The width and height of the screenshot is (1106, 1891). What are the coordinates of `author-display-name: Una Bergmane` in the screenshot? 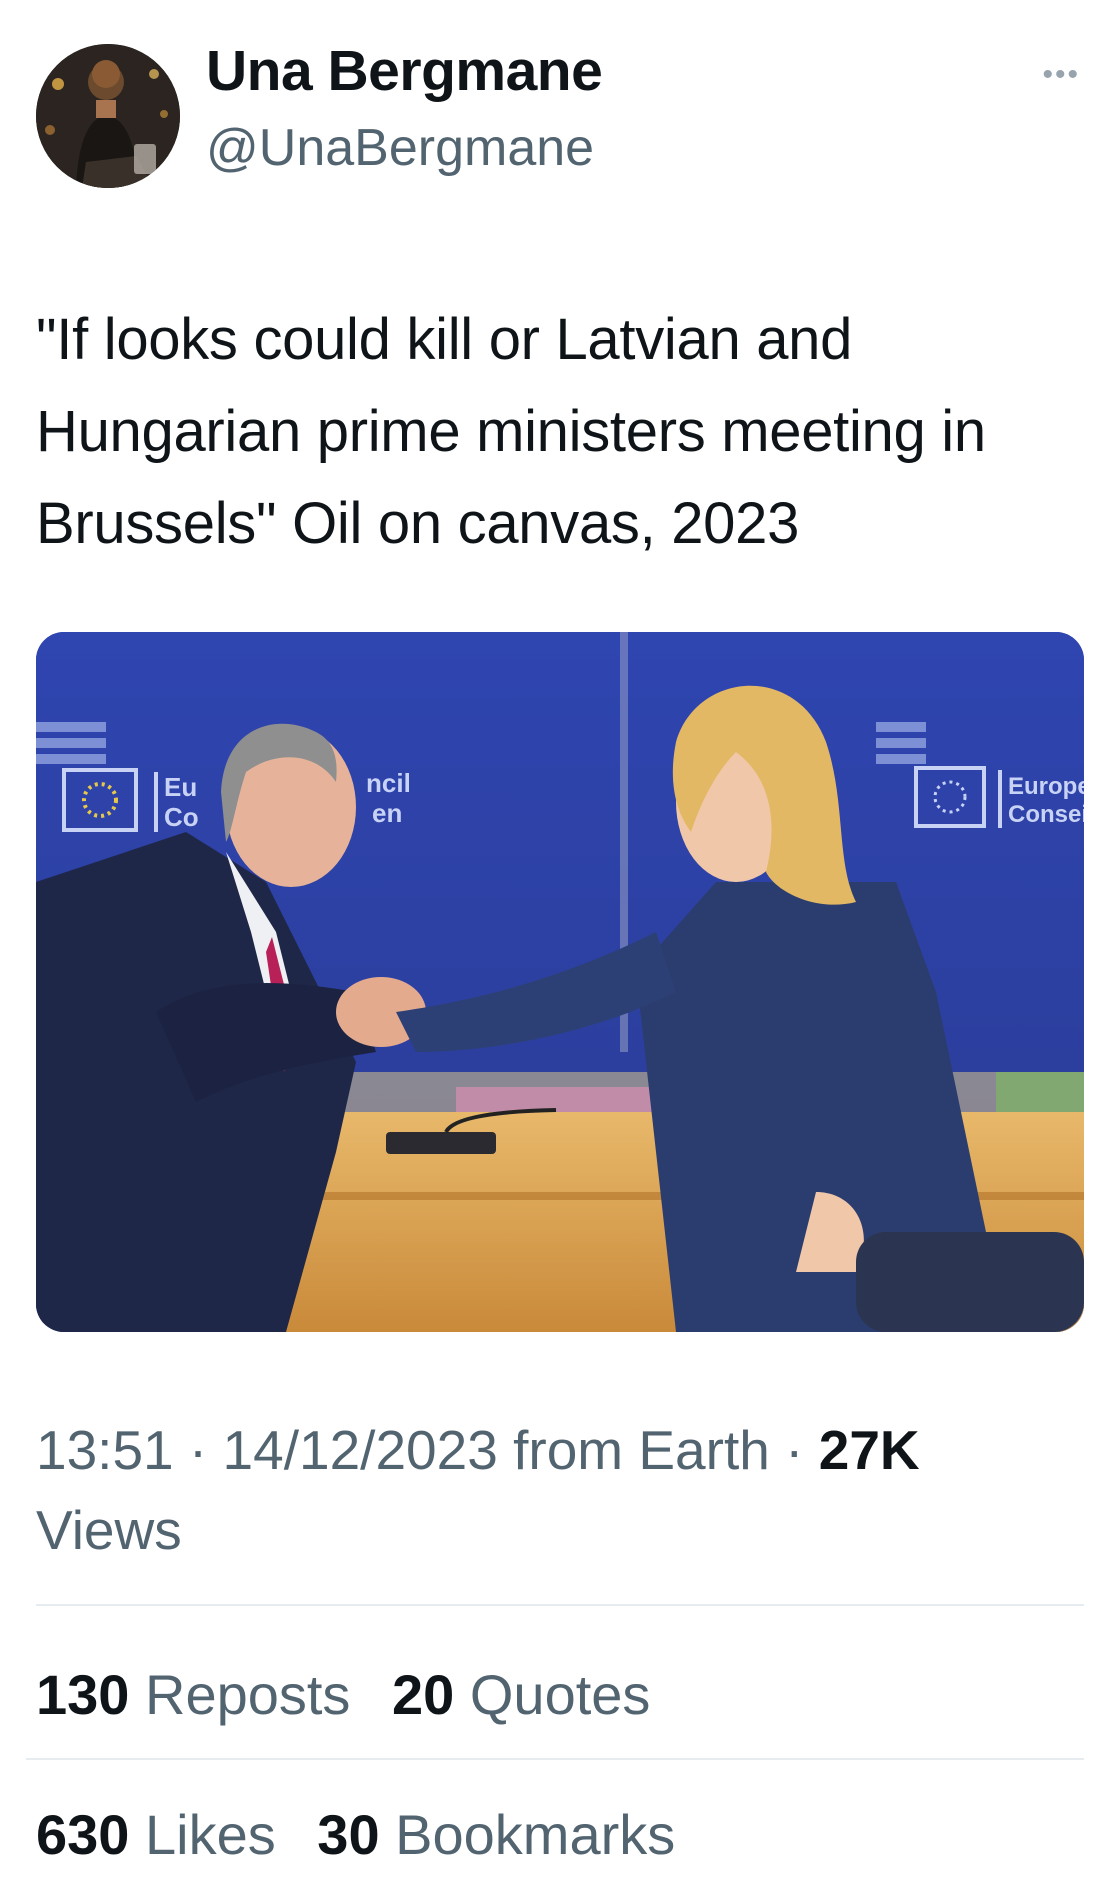 It's located at (404, 71).